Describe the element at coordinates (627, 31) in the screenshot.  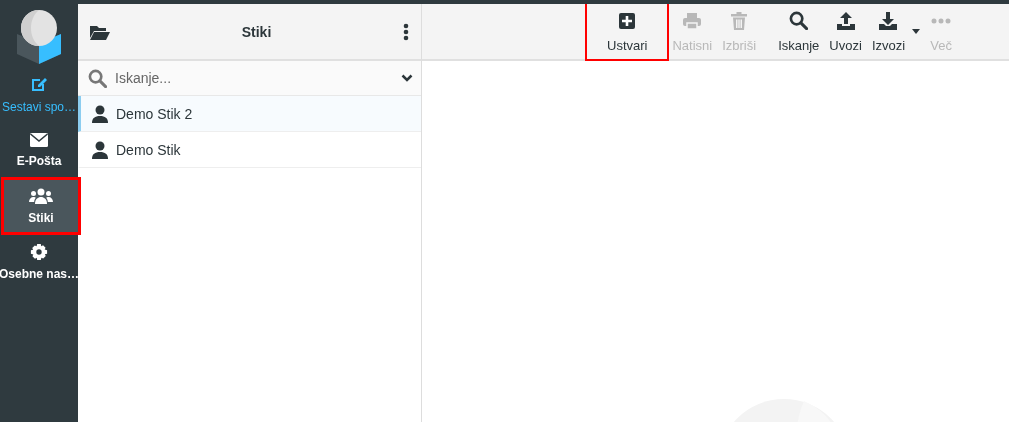
I see `toolbar-button: Ustvari` at that location.